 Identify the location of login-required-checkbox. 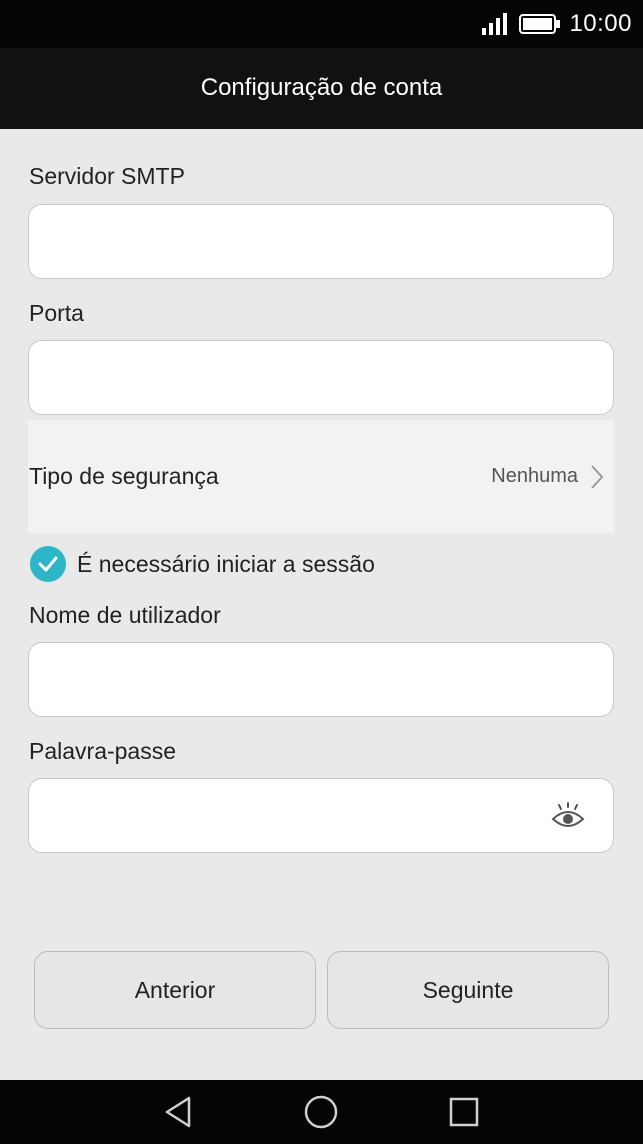
(48, 564).